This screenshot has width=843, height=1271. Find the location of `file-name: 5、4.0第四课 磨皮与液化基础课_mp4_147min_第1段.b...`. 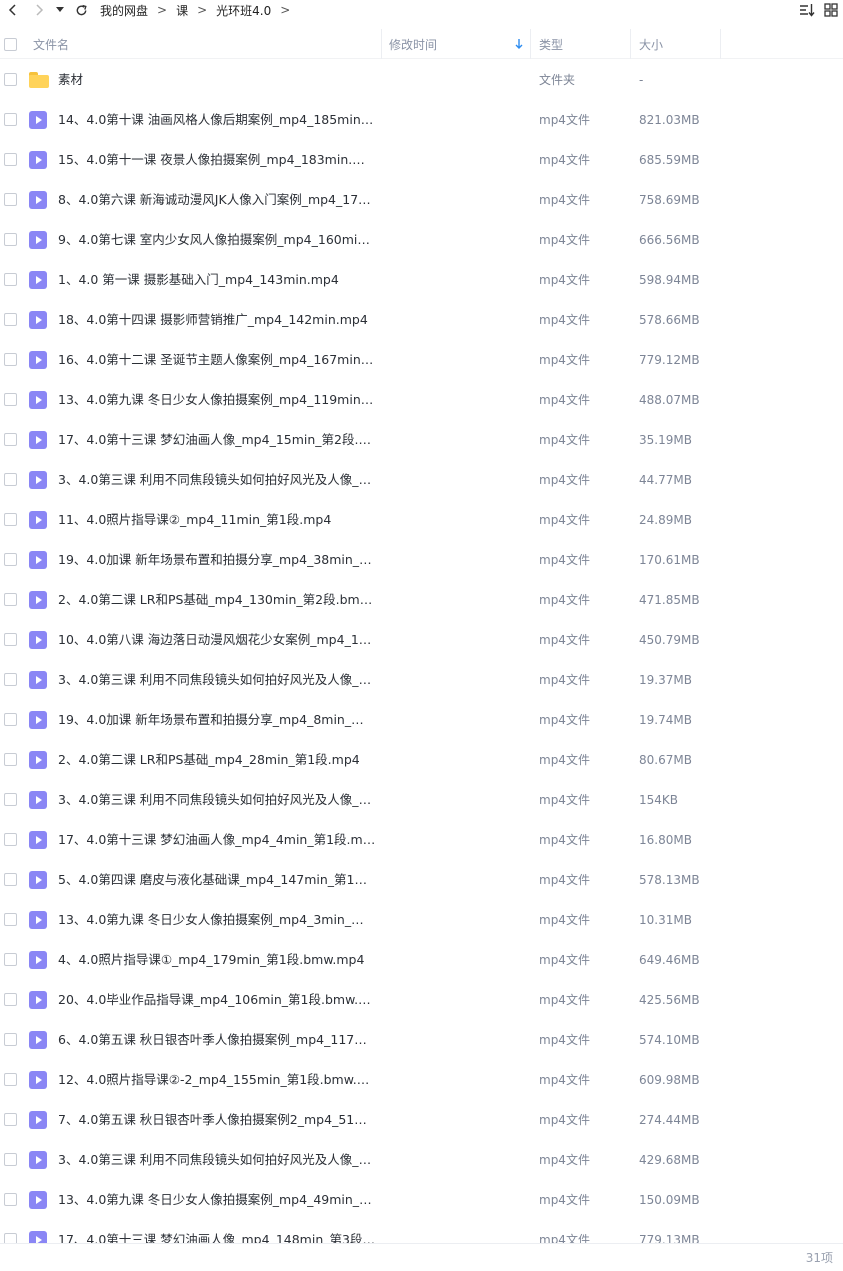

file-name: 5、4.0第四课 磨皮与液化基础课_mp4_147min_第1段.b... is located at coordinates (217, 880).